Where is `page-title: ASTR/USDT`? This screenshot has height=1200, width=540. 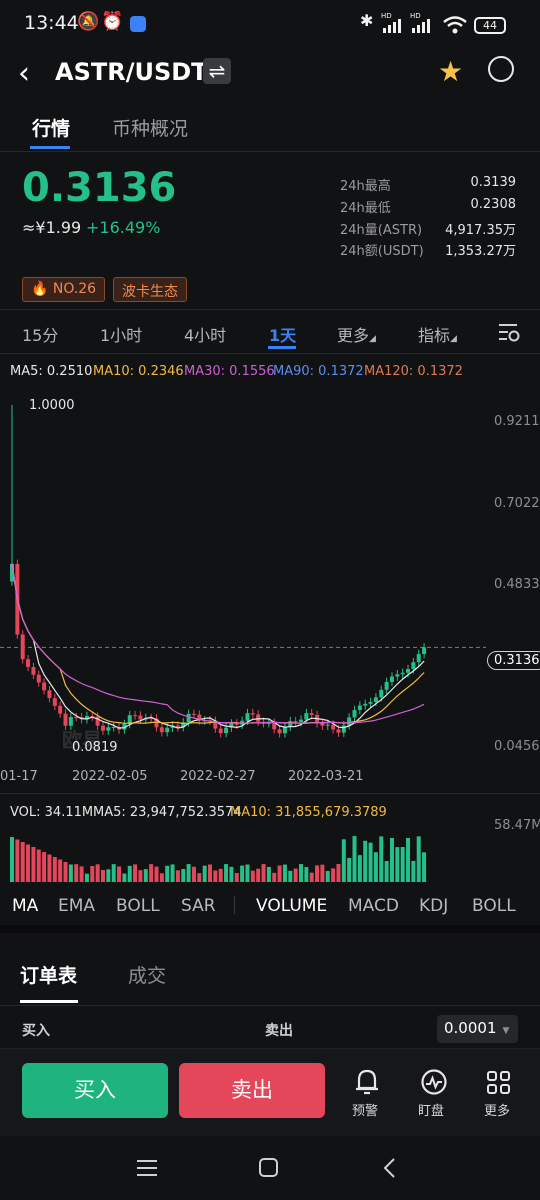
page-title: ASTR/USDT is located at coordinates (131, 72).